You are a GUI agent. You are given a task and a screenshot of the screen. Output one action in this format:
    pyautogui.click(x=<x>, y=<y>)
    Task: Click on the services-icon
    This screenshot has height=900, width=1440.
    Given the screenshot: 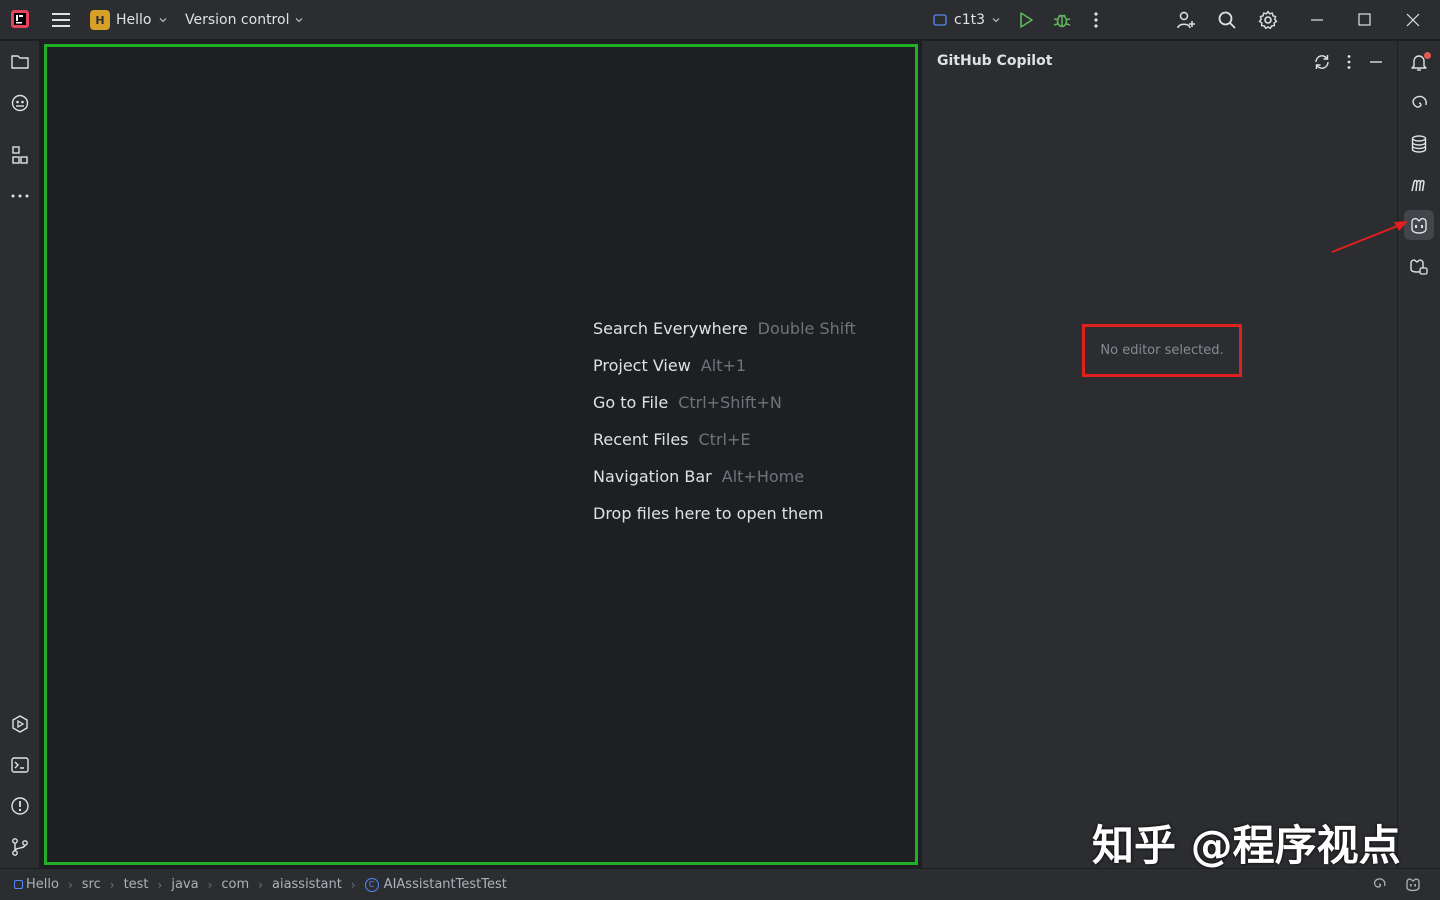 What is the action you would take?
    pyautogui.click(x=20, y=724)
    